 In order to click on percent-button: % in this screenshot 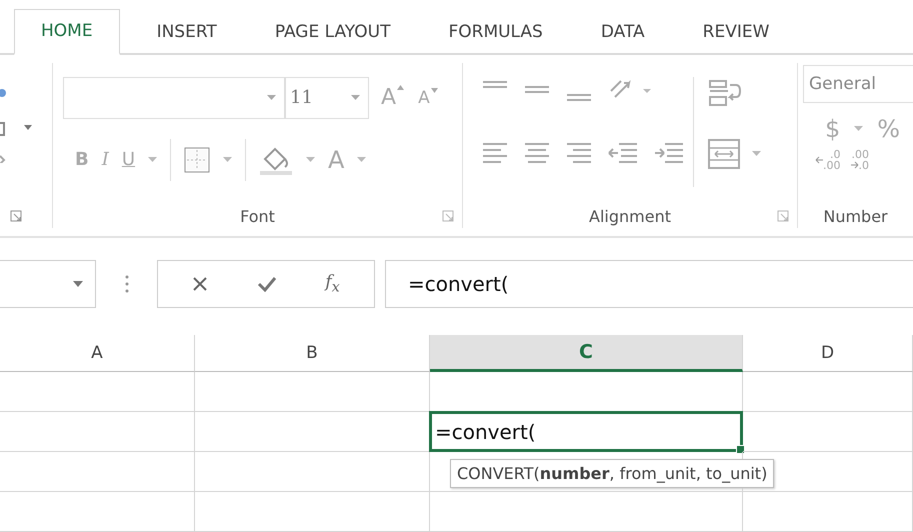, I will do `click(888, 128)`.